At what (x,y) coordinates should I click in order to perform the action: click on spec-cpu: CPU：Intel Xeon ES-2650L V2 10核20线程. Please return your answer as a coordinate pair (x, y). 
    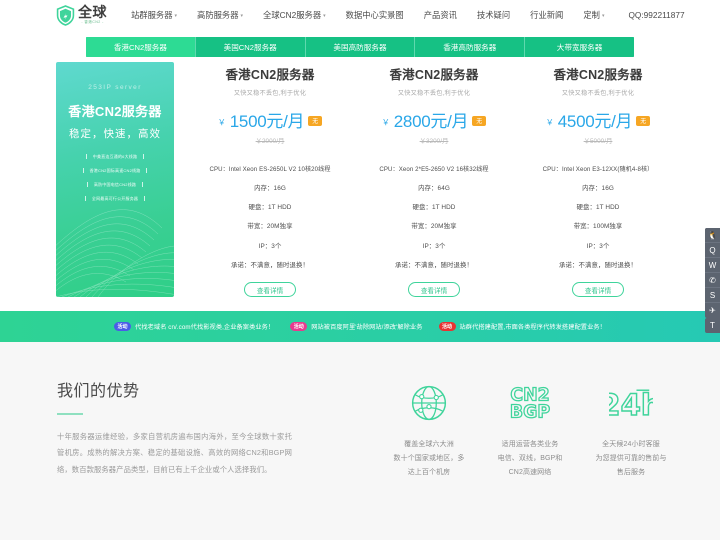
    Looking at the image, I should click on (270, 169).